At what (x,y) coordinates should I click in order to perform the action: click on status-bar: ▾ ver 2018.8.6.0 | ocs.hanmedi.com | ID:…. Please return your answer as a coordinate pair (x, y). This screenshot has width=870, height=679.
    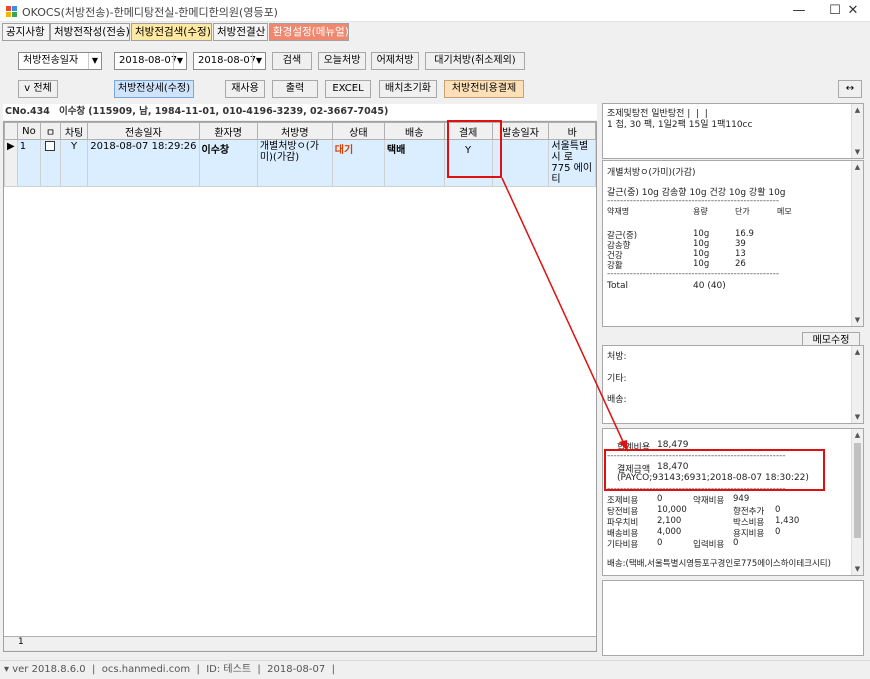
    Looking at the image, I should click on (435, 669).